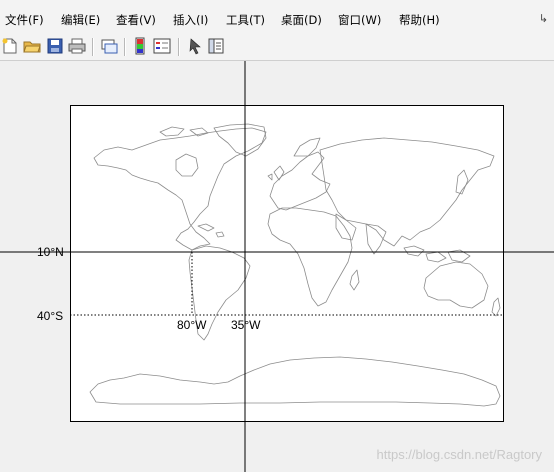 This screenshot has width=554, height=472. Describe the element at coordinates (300, 181) in the screenshot. I see `coastline-europe` at that location.